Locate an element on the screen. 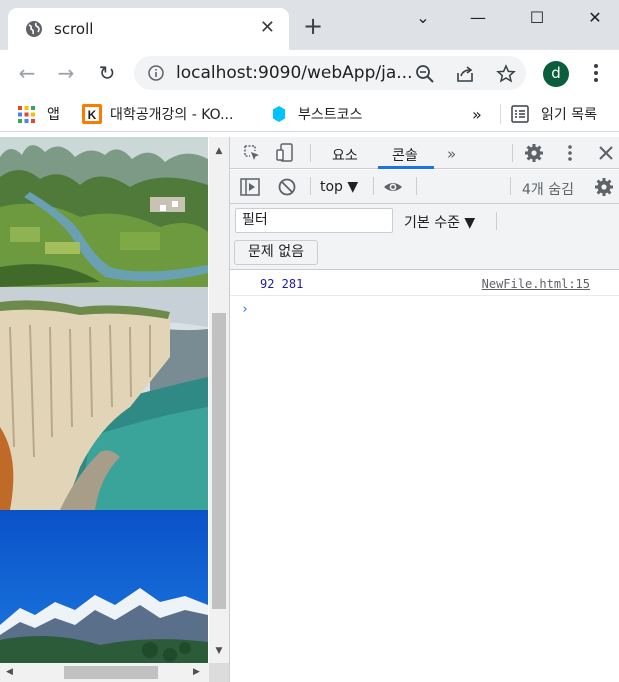 This screenshot has height=682, width=619. scroll-right-arrow-icon: ▶ is located at coordinates (196, 672).